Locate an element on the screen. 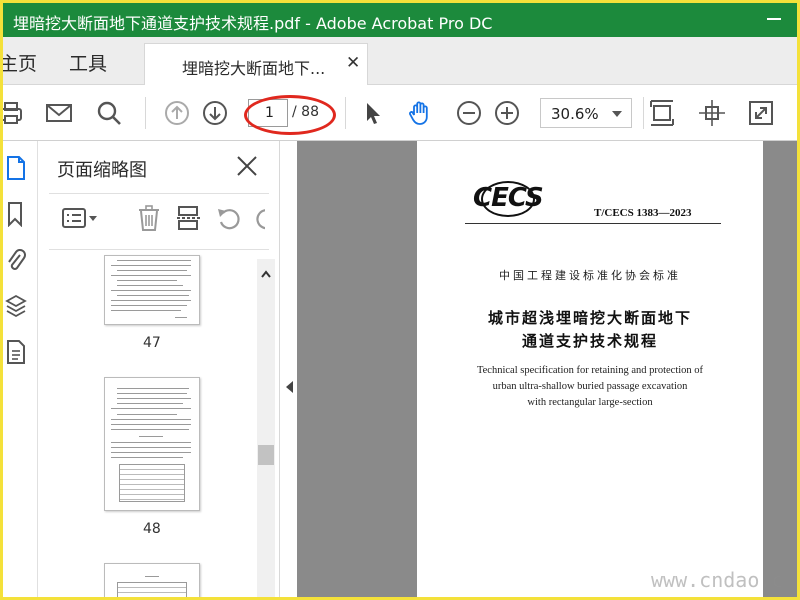 This screenshot has width=800, height=600. tab-document: 埋暗挖大断面地下... ✕ is located at coordinates (256, 64).